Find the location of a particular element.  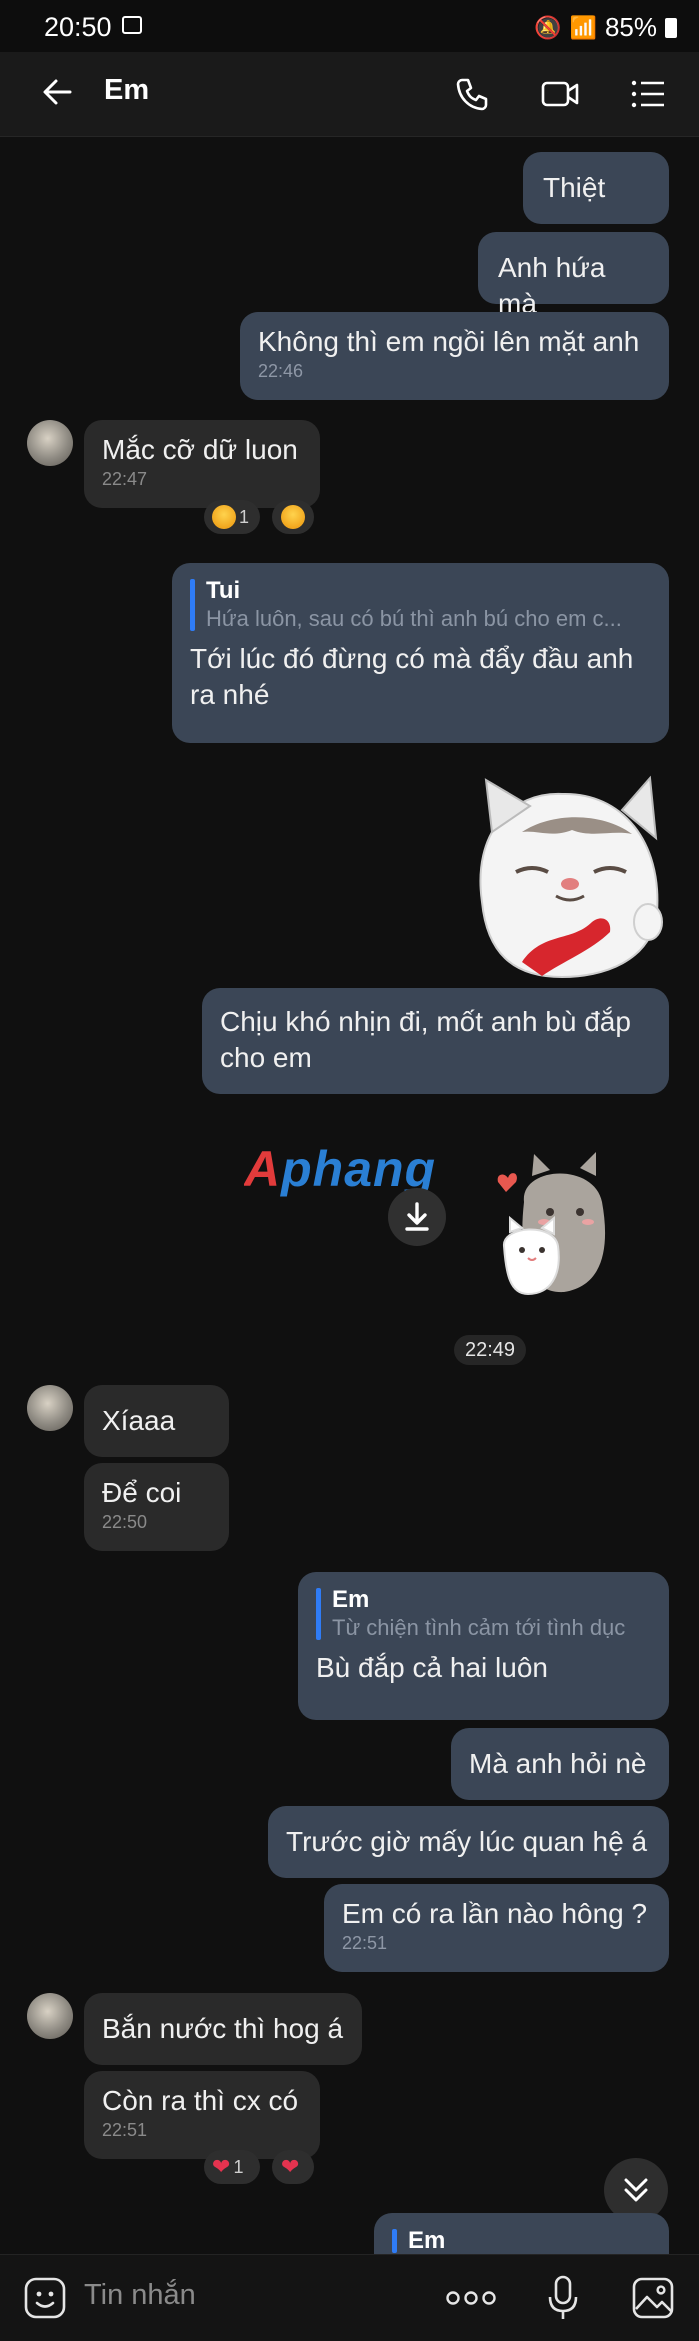

more-options-icon is located at coordinates (471, 2298).